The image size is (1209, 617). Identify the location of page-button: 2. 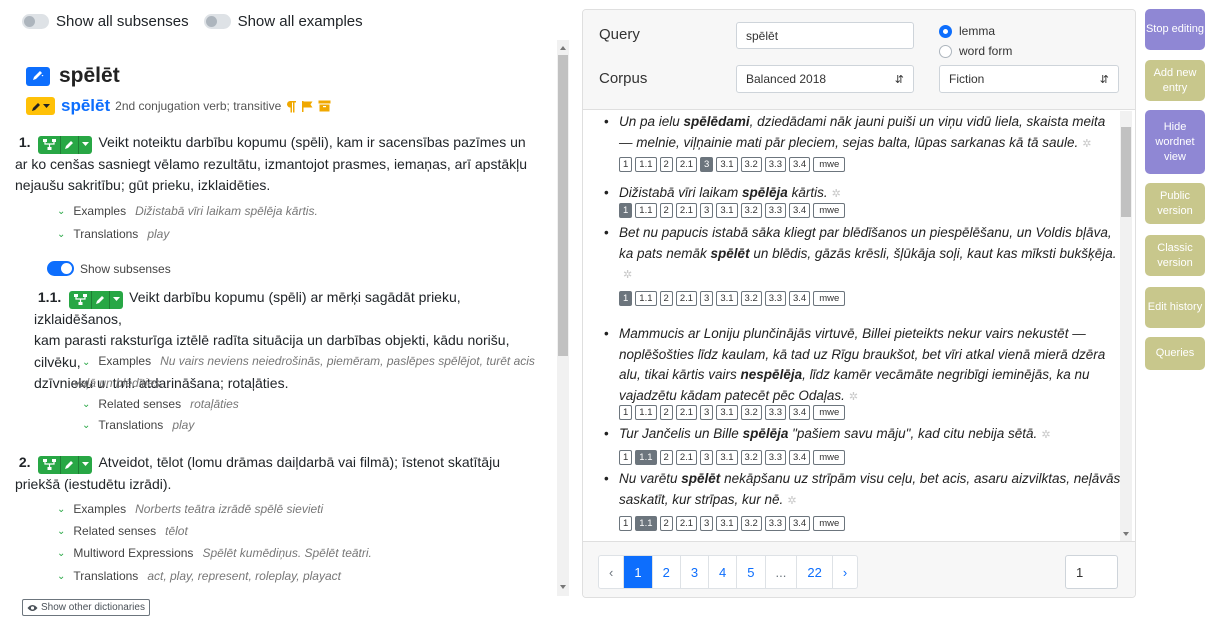
(665, 572).